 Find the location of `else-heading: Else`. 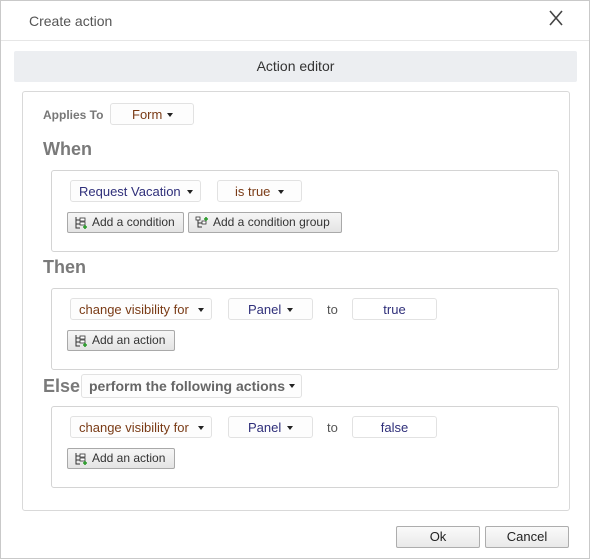

else-heading: Else is located at coordinates (62, 386).